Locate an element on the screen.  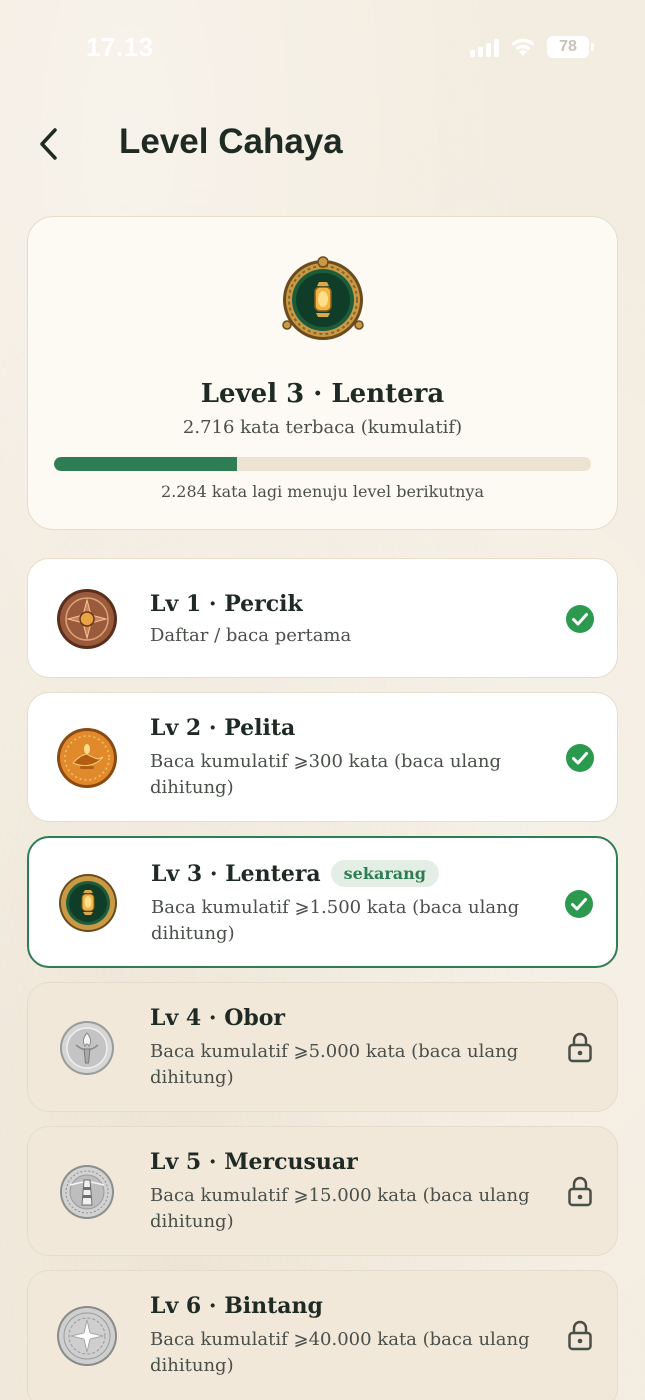
battery-icon: 78 is located at coordinates (570, 47).